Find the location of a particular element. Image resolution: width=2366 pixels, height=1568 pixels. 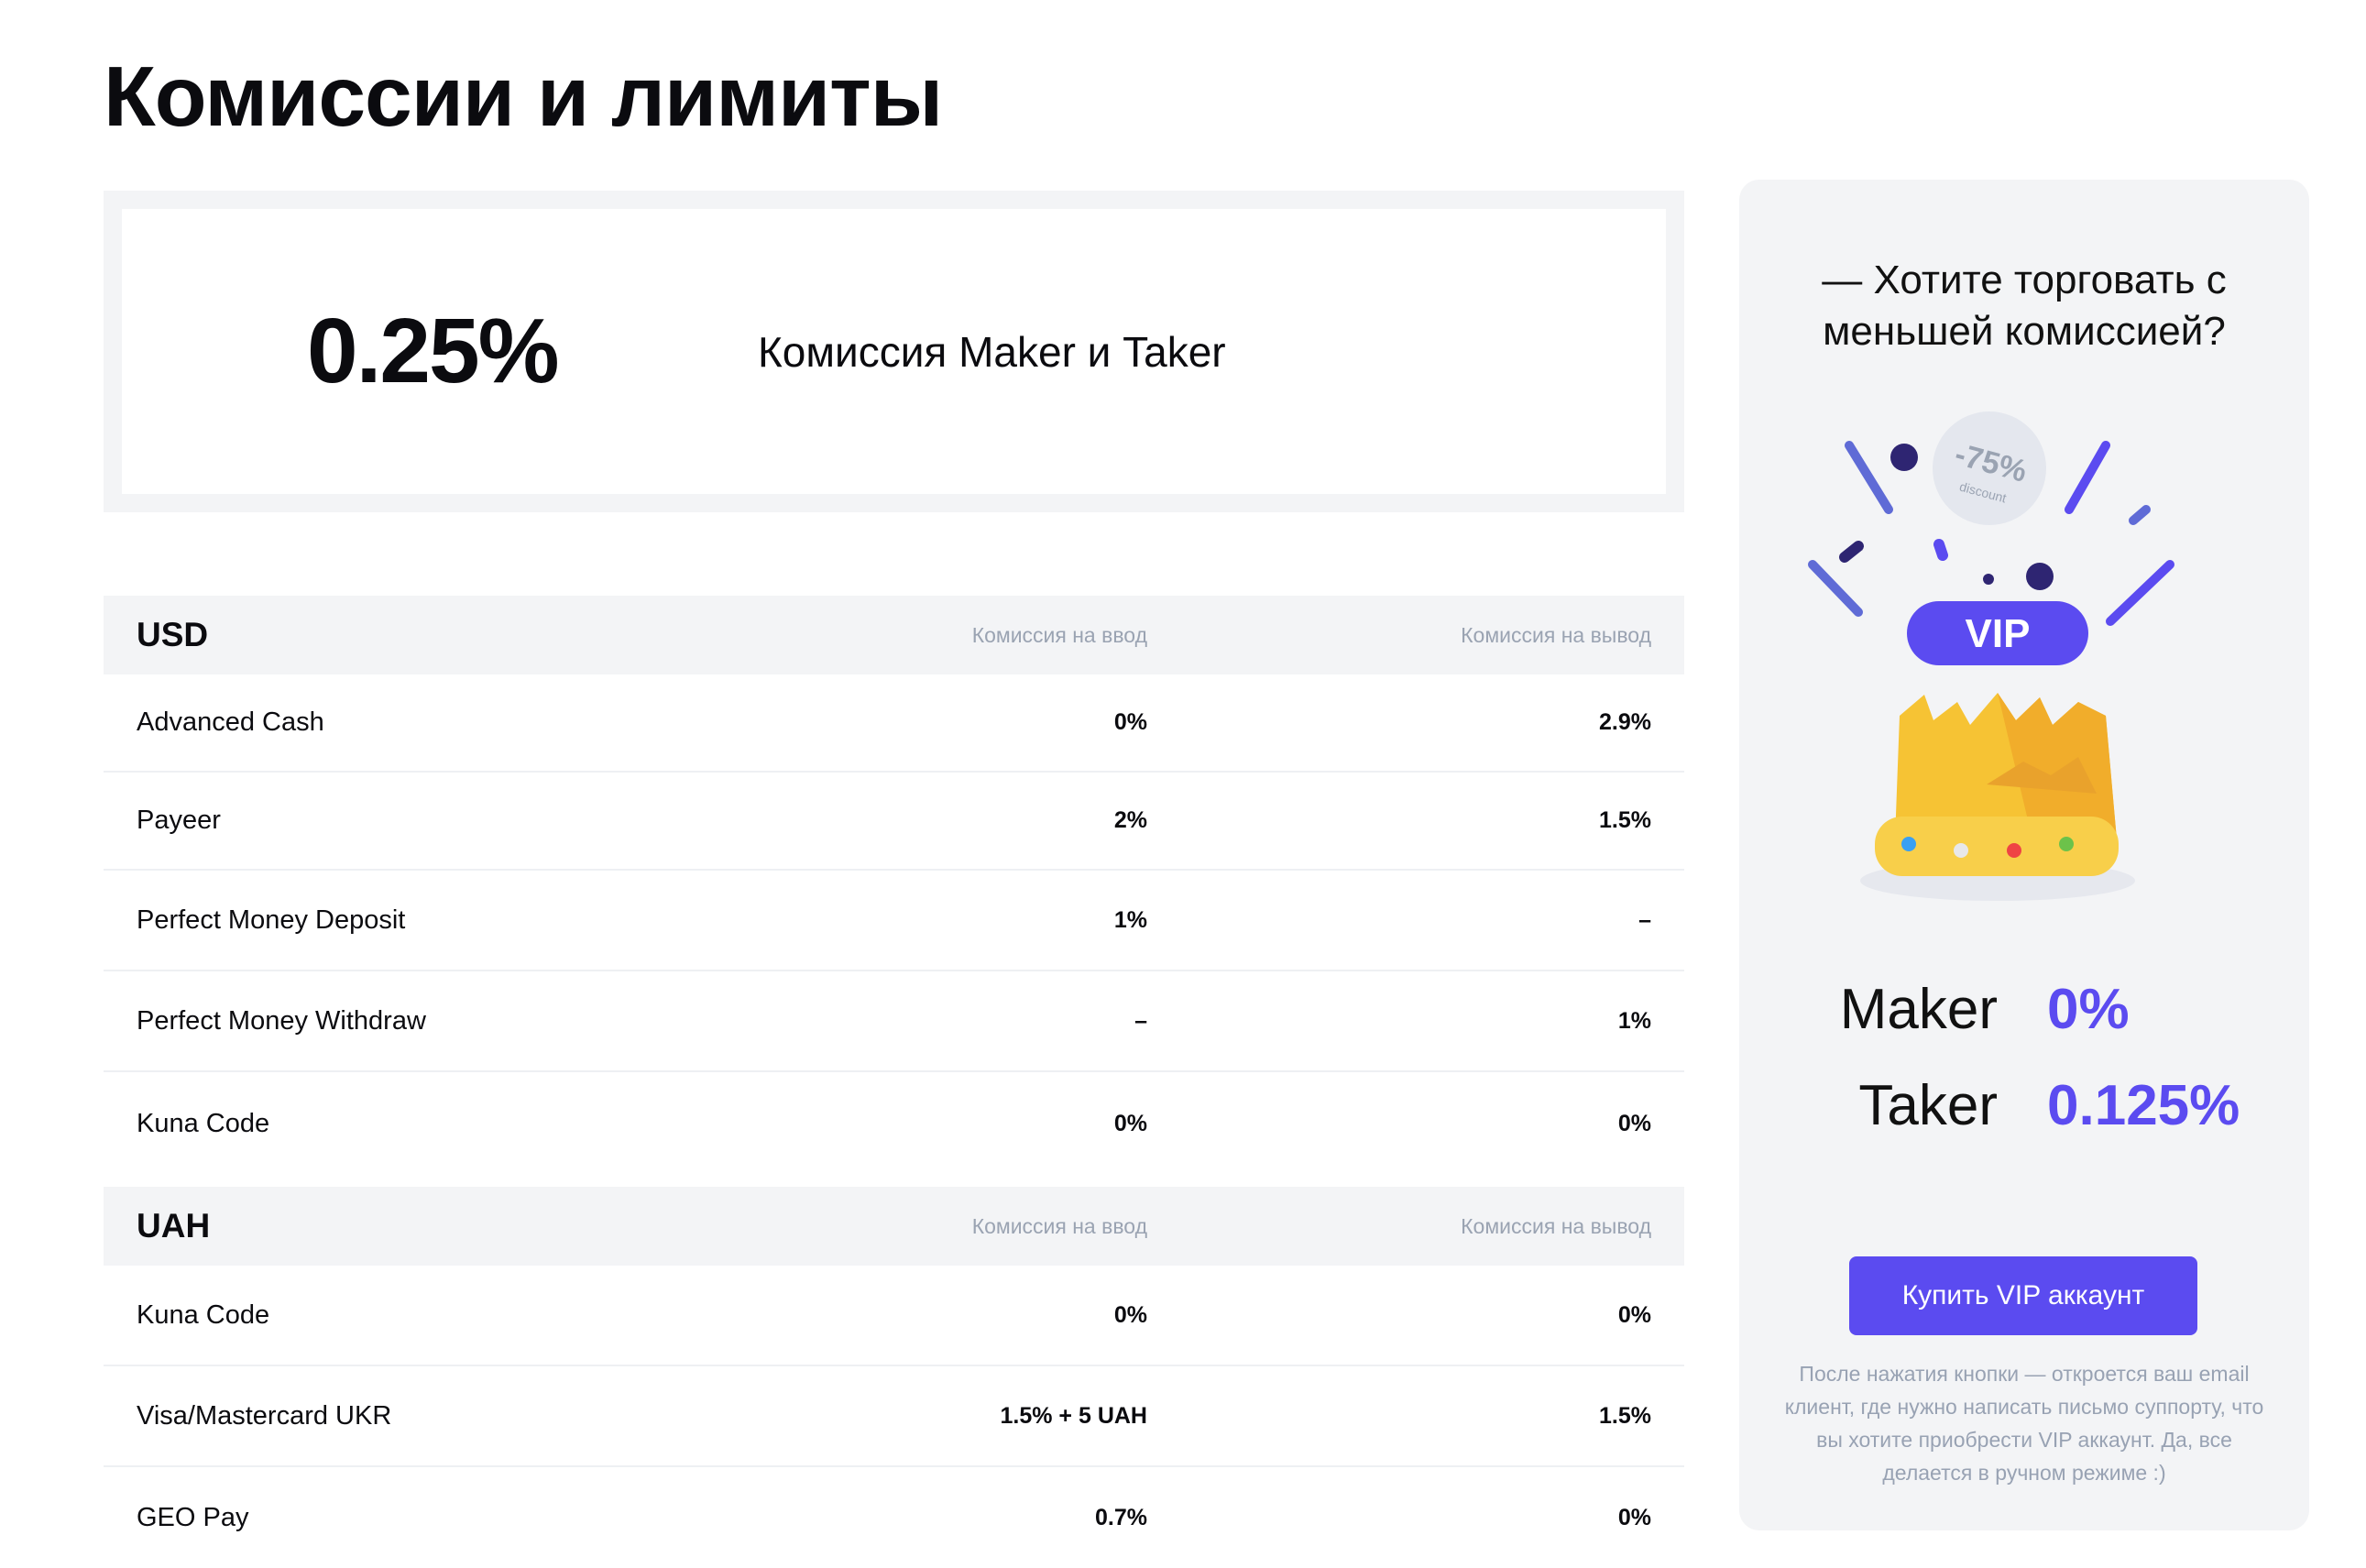

table-header: USD Комиссия на ввод Комиссия на вывод is located at coordinates (894, 635).